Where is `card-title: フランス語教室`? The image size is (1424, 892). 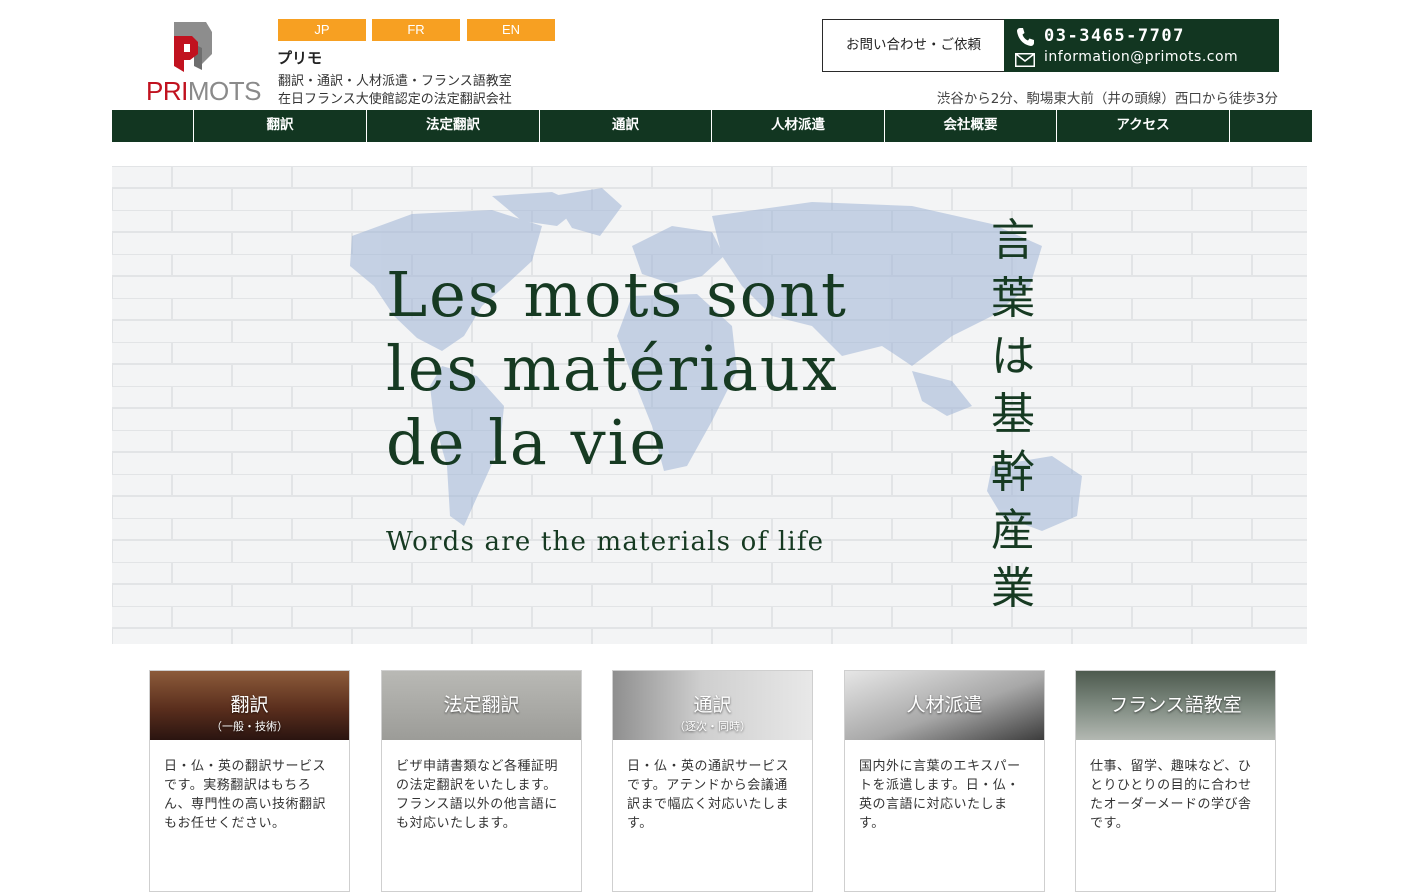
card-title: フランス語教室 is located at coordinates (1175, 705).